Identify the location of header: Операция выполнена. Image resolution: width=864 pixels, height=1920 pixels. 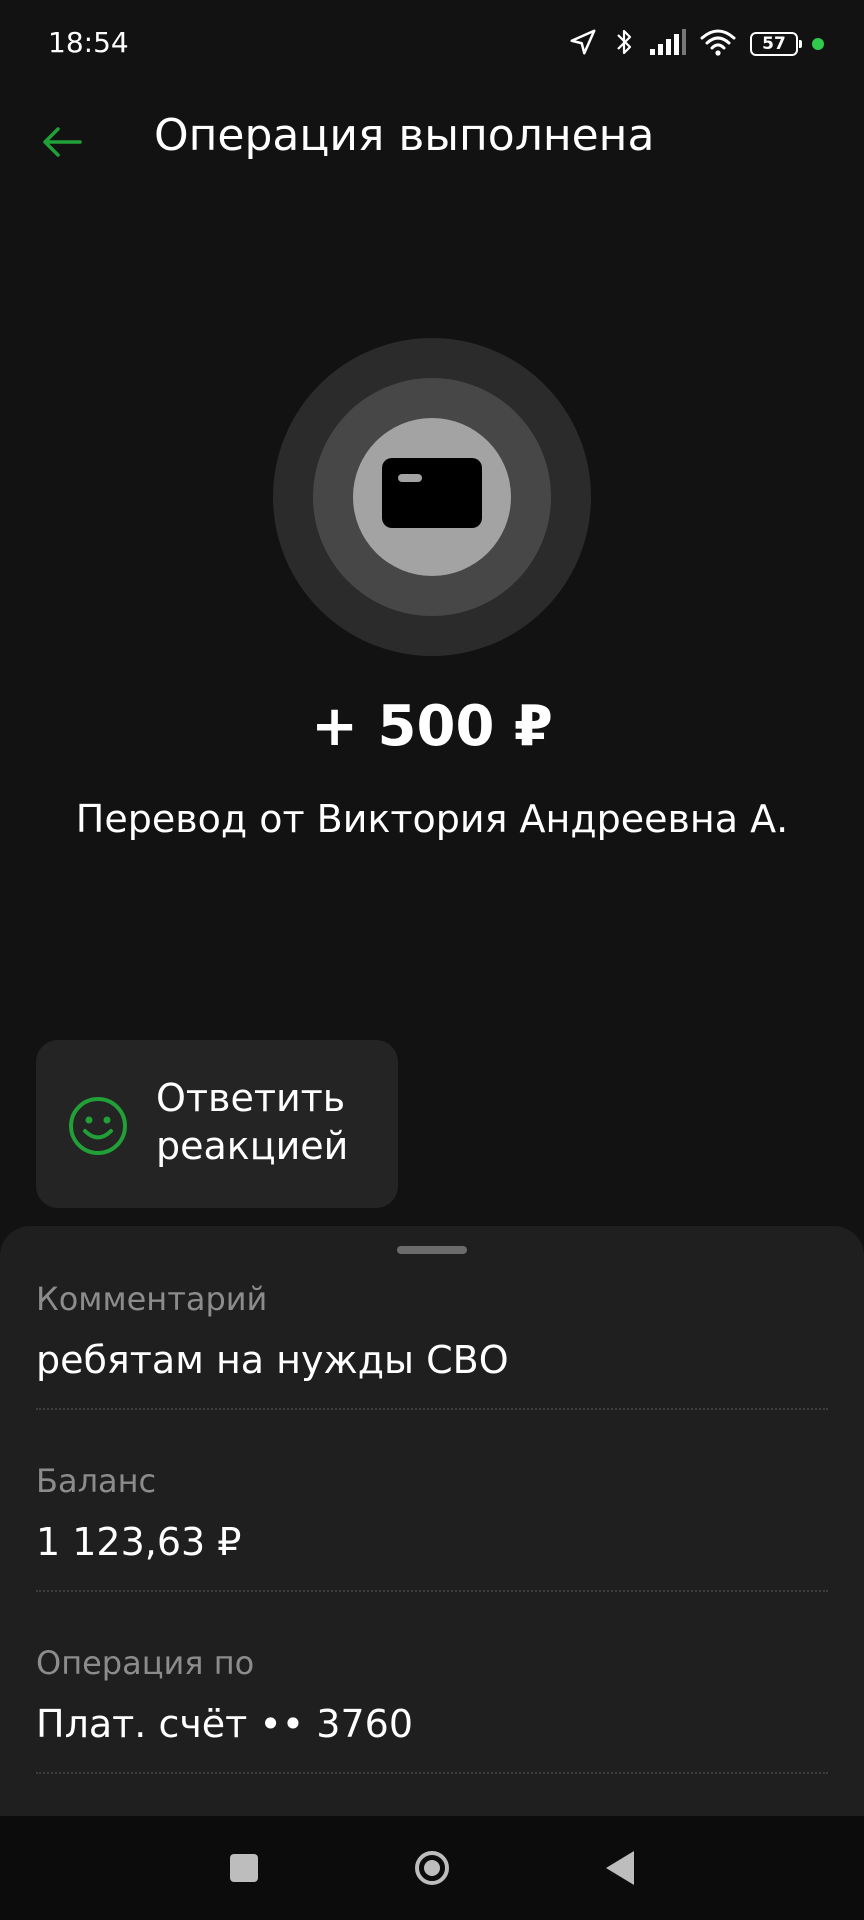
(432, 140).